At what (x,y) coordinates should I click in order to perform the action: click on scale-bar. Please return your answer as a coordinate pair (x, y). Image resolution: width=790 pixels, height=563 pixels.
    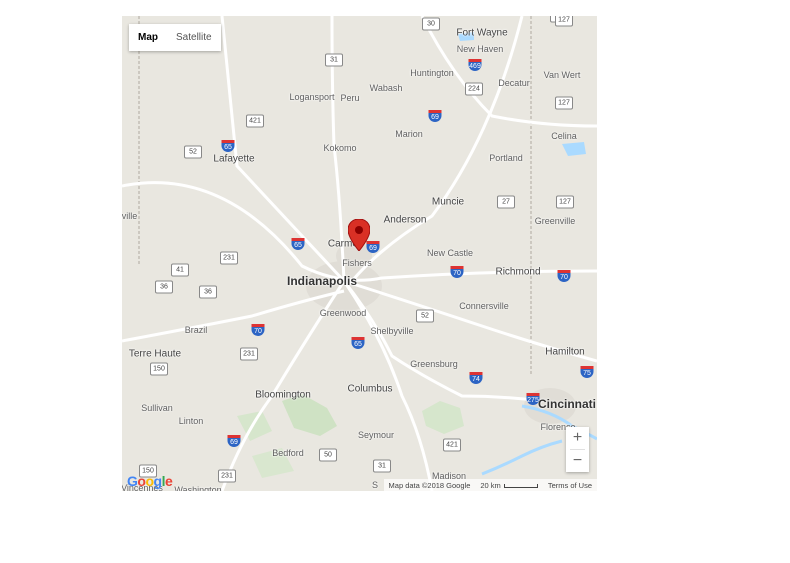
    Looking at the image, I should click on (520, 485).